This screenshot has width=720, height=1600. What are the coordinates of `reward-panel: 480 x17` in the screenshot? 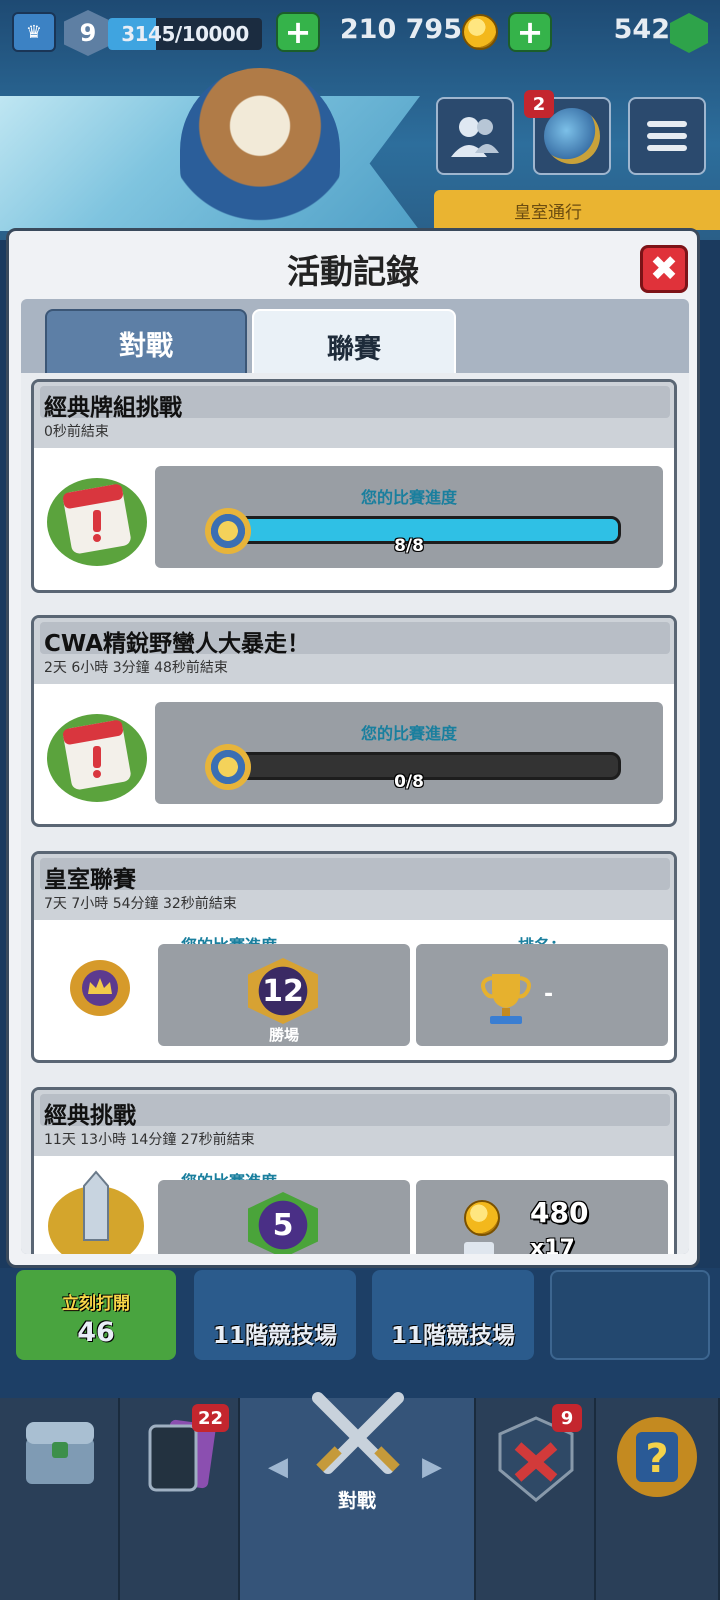 It's located at (542, 1217).